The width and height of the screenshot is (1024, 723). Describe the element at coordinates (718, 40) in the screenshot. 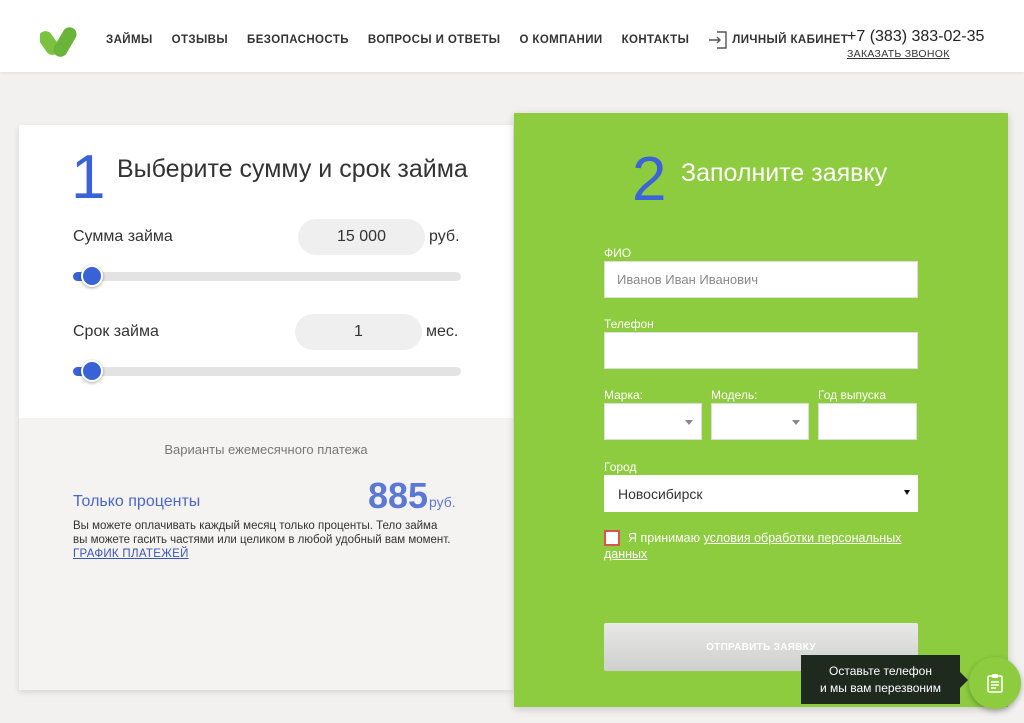

I see `login-icon` at that location.